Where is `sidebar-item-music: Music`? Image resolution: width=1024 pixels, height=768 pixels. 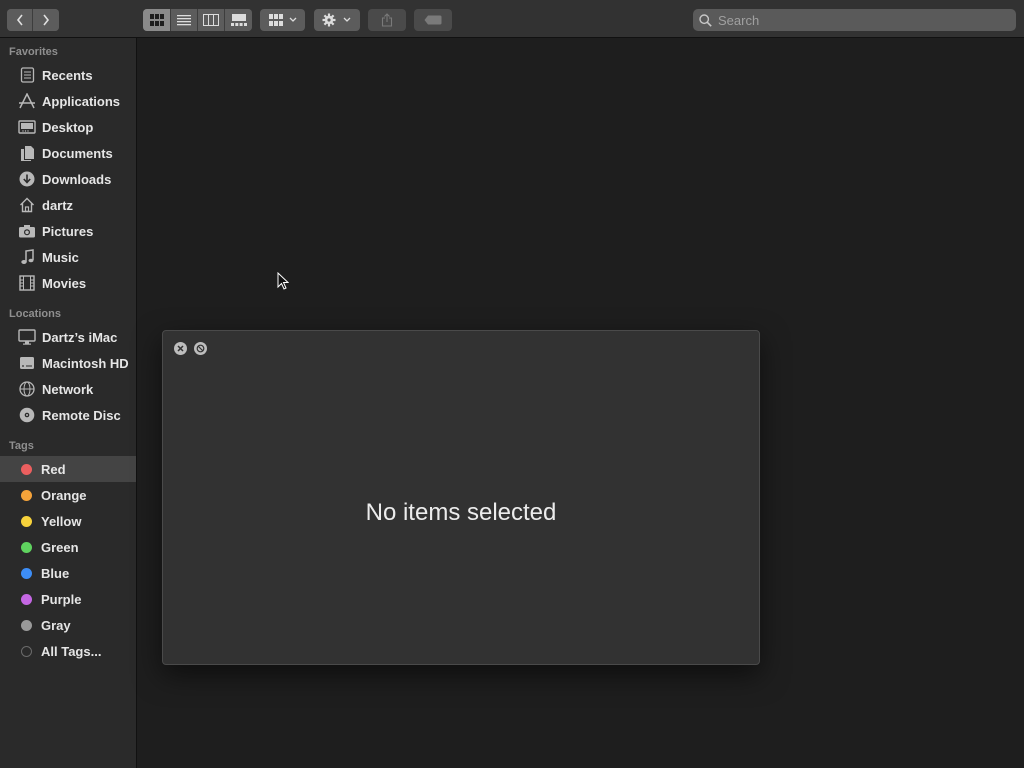 sidebar-item-music: Music is located at coordinates (68, 257).